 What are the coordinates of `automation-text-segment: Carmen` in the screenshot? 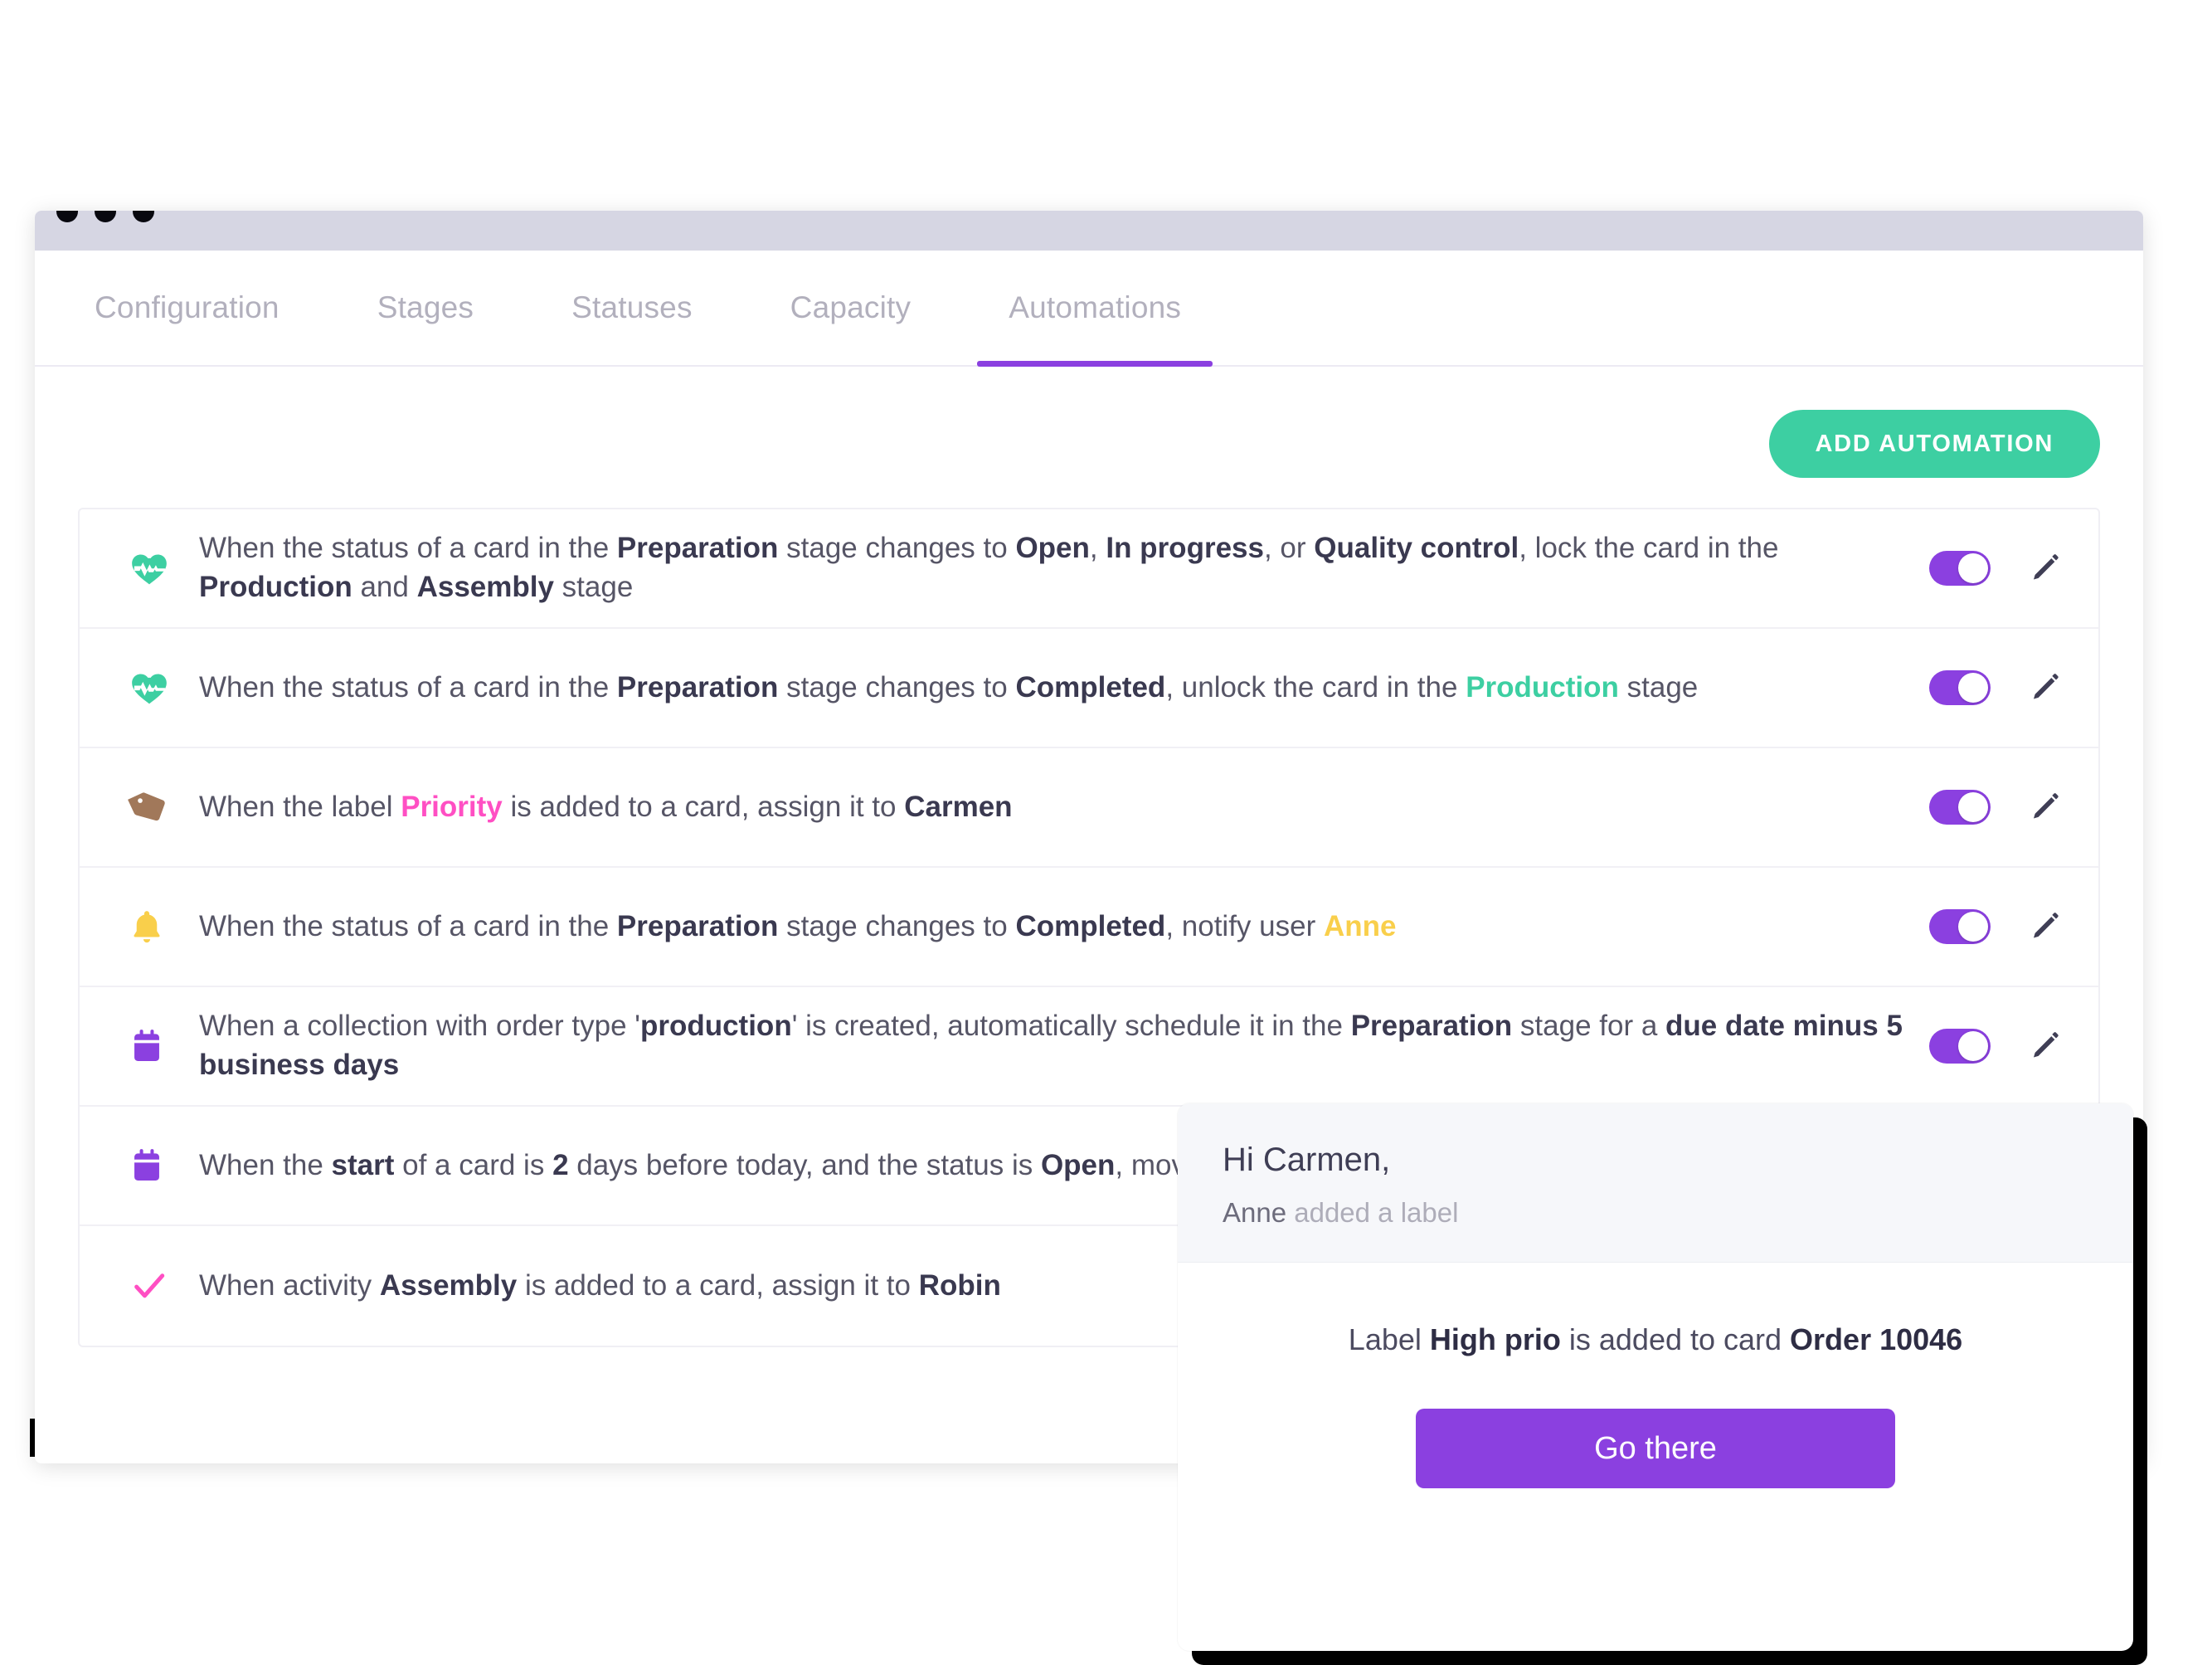 It's located at (958, 806).